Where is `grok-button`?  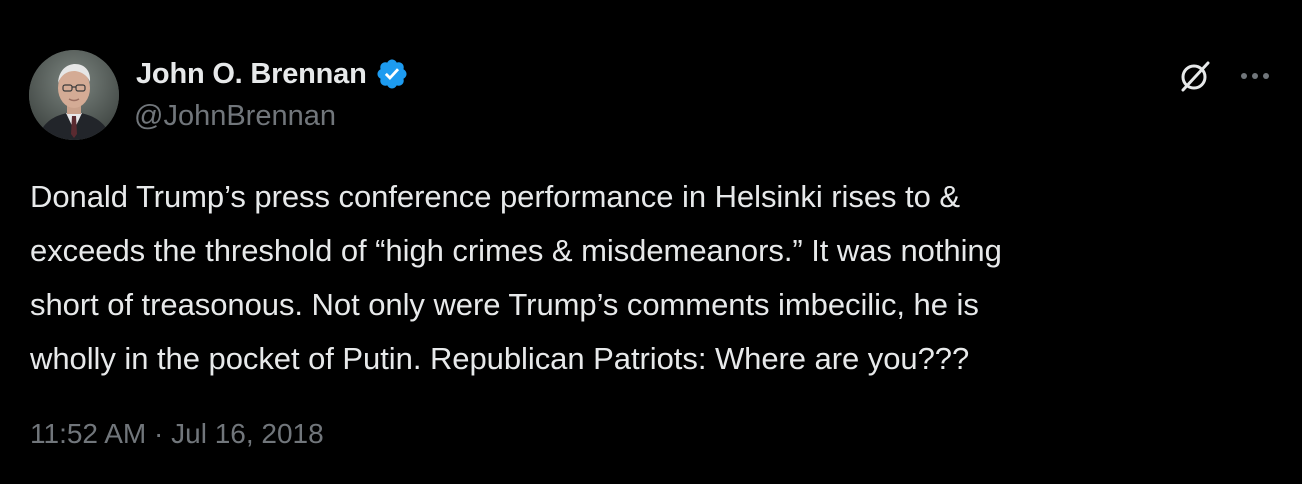
grok-button is located at coordinates (1195, 76).